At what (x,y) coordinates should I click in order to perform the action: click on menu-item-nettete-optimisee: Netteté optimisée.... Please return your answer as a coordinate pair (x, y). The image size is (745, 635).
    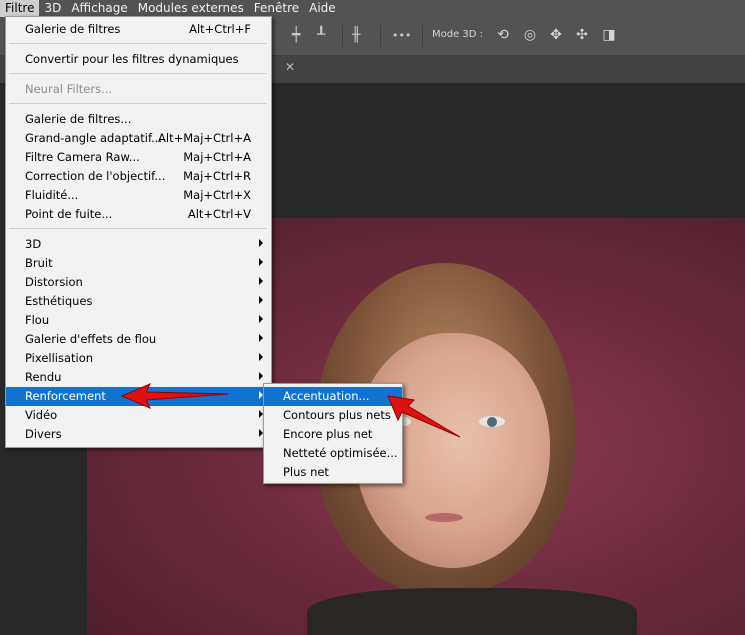
    Looking at the image, I should click on (333, 453).